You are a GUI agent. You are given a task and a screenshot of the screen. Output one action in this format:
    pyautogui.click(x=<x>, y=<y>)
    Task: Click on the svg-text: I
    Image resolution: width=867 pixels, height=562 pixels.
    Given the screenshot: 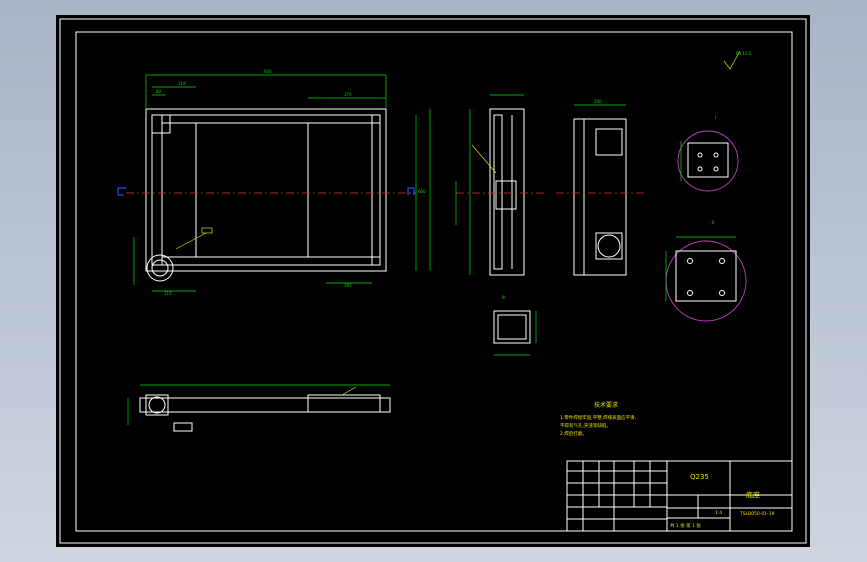 What is the action you would take?
    pyautogui.click(x=715, y=117)
    